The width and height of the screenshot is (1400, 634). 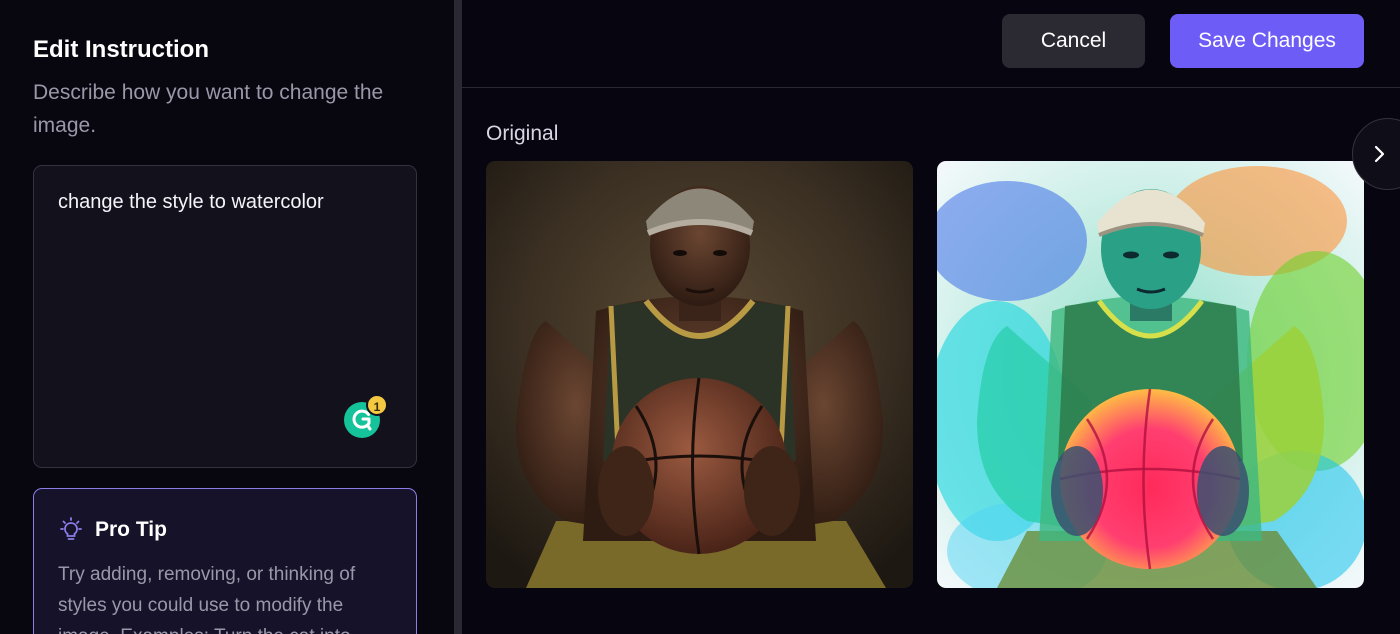 I want to click on instruction-textarea: change the style to watercolor 1, so click(x=225, y=316).